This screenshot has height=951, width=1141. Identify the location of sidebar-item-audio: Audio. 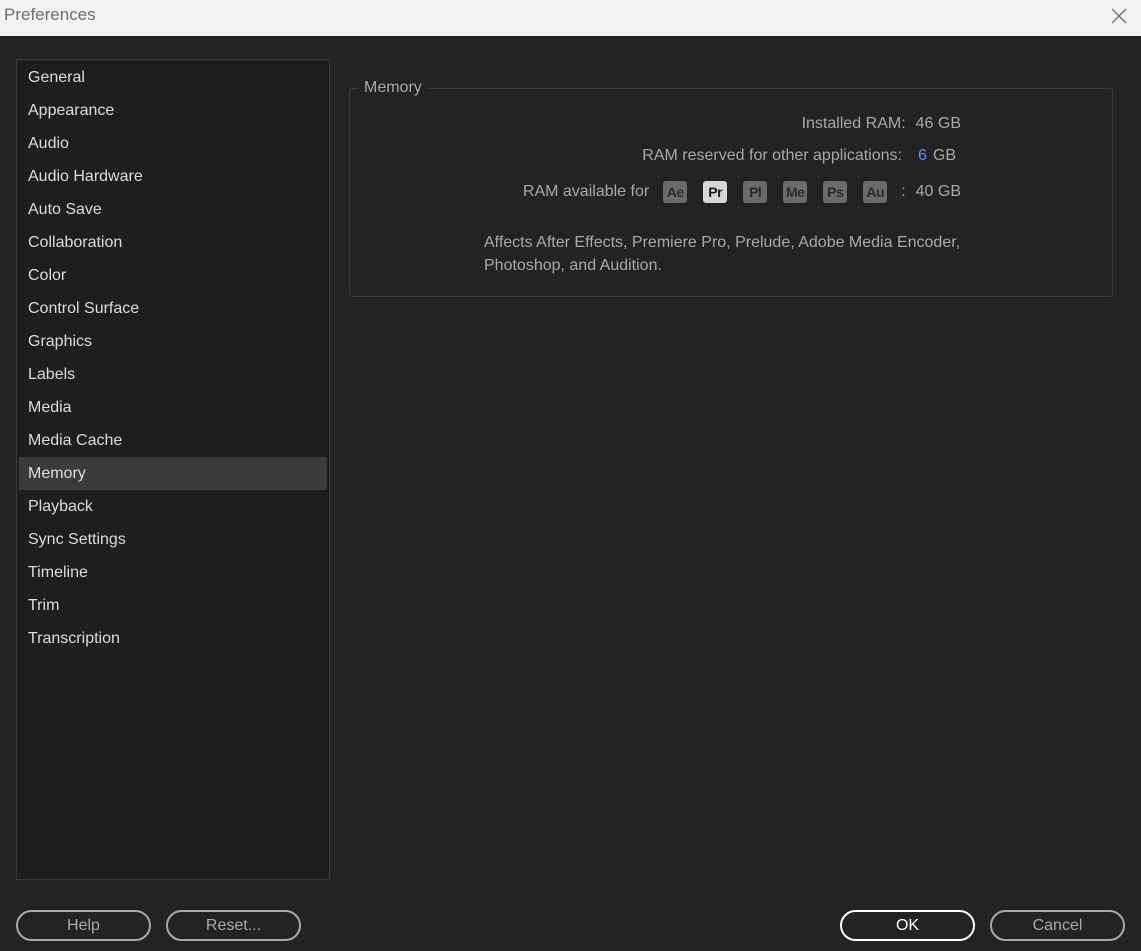
(173, 143).